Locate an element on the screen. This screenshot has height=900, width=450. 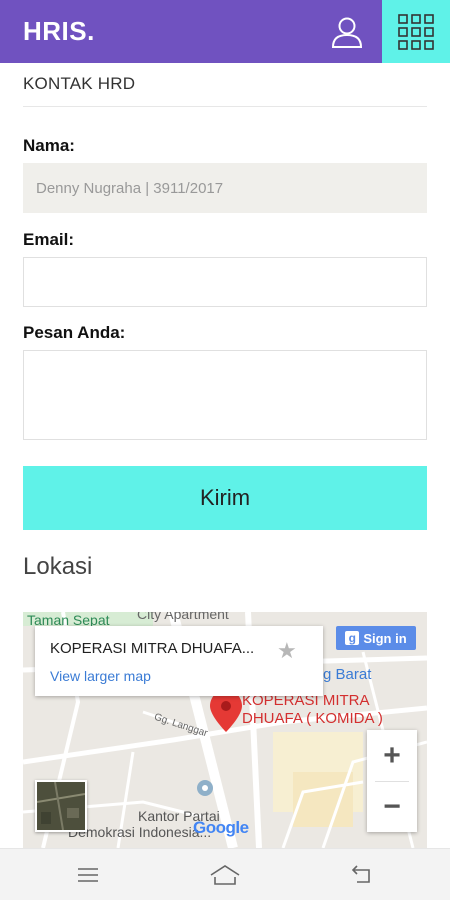
view-larger-map-link: View larger map is located at coordinates (100, 676).